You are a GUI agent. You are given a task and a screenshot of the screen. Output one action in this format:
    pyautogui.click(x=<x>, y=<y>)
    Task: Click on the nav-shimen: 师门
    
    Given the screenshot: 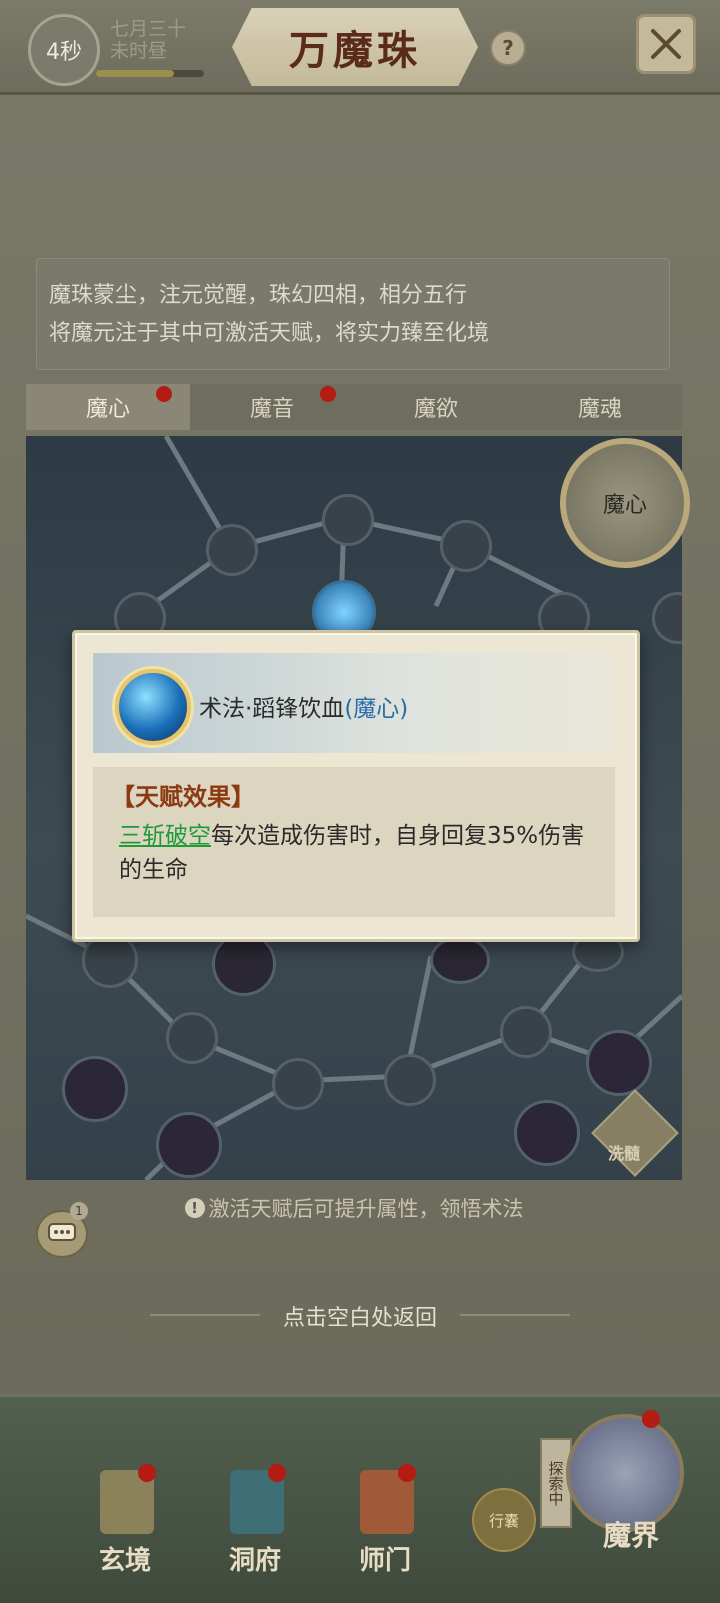 What is the action you would take?
    pyautogui.click(x=385, y=1520)
    